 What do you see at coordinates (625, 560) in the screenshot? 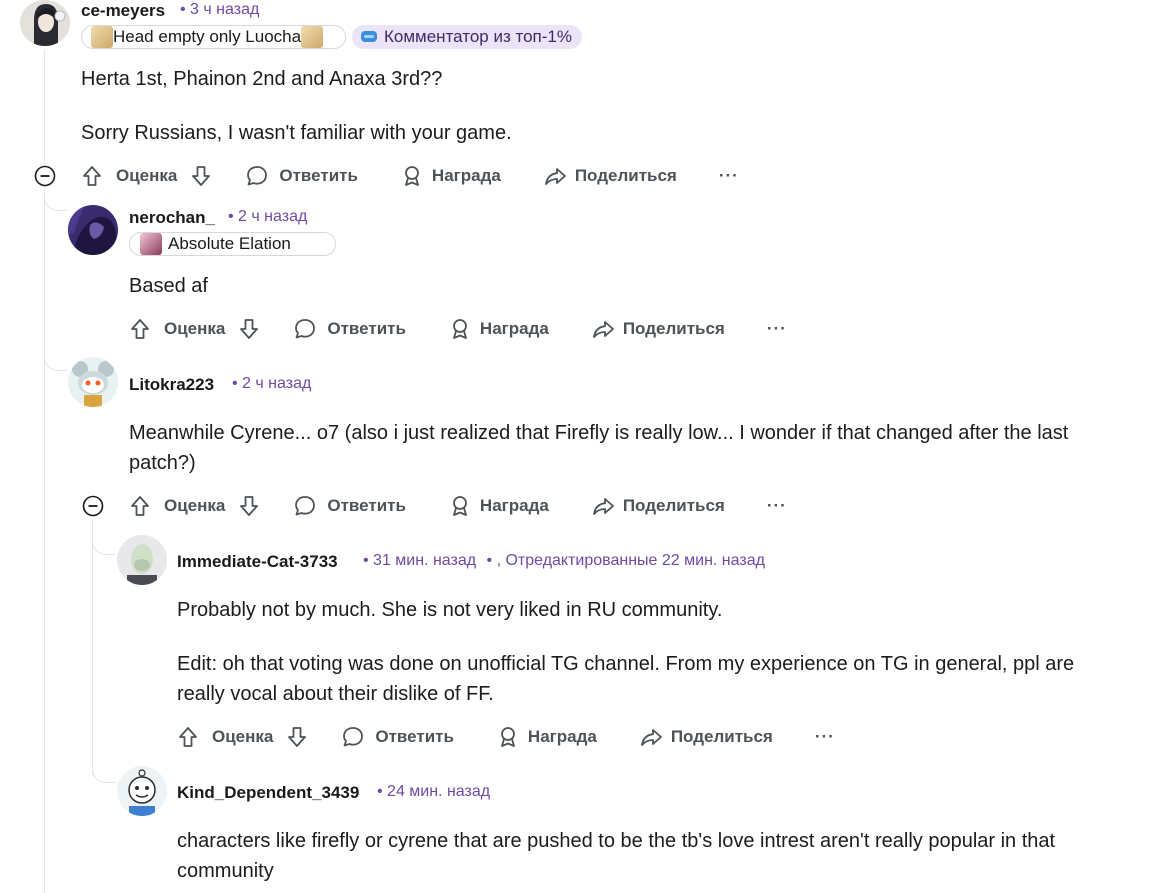
I see `edited-label: • , Отредактированные 22 мин. назад` at bounding box center [625, 560].